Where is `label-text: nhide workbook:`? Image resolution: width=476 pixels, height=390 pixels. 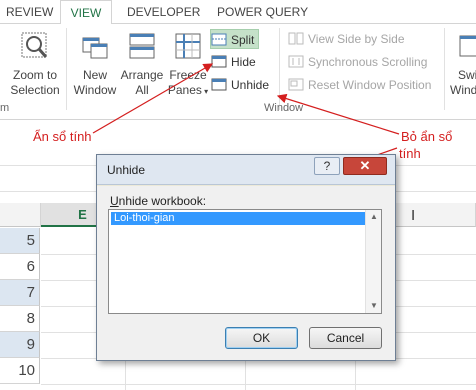 label-text: nhide workbook: is located at coordinates (162, 201).